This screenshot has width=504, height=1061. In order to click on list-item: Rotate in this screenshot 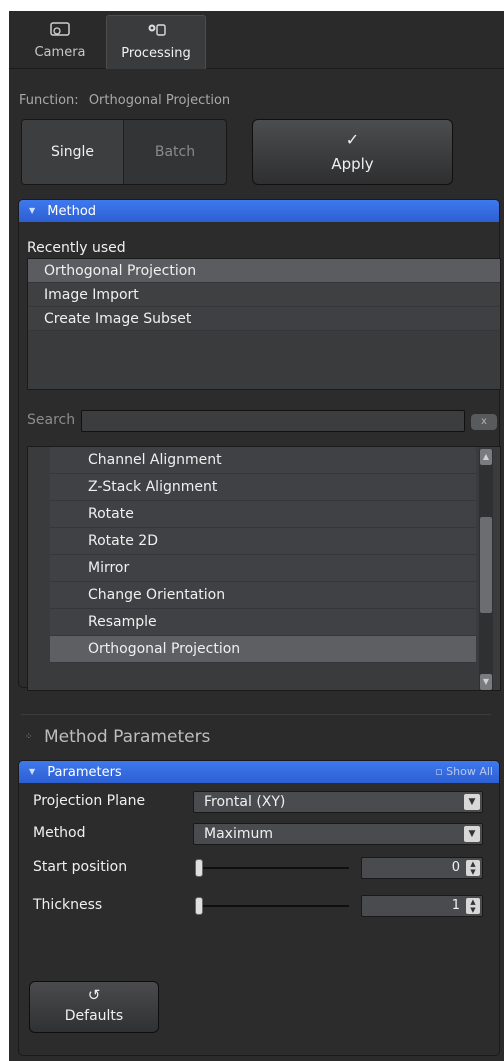, I will do `click(263, 514)`.